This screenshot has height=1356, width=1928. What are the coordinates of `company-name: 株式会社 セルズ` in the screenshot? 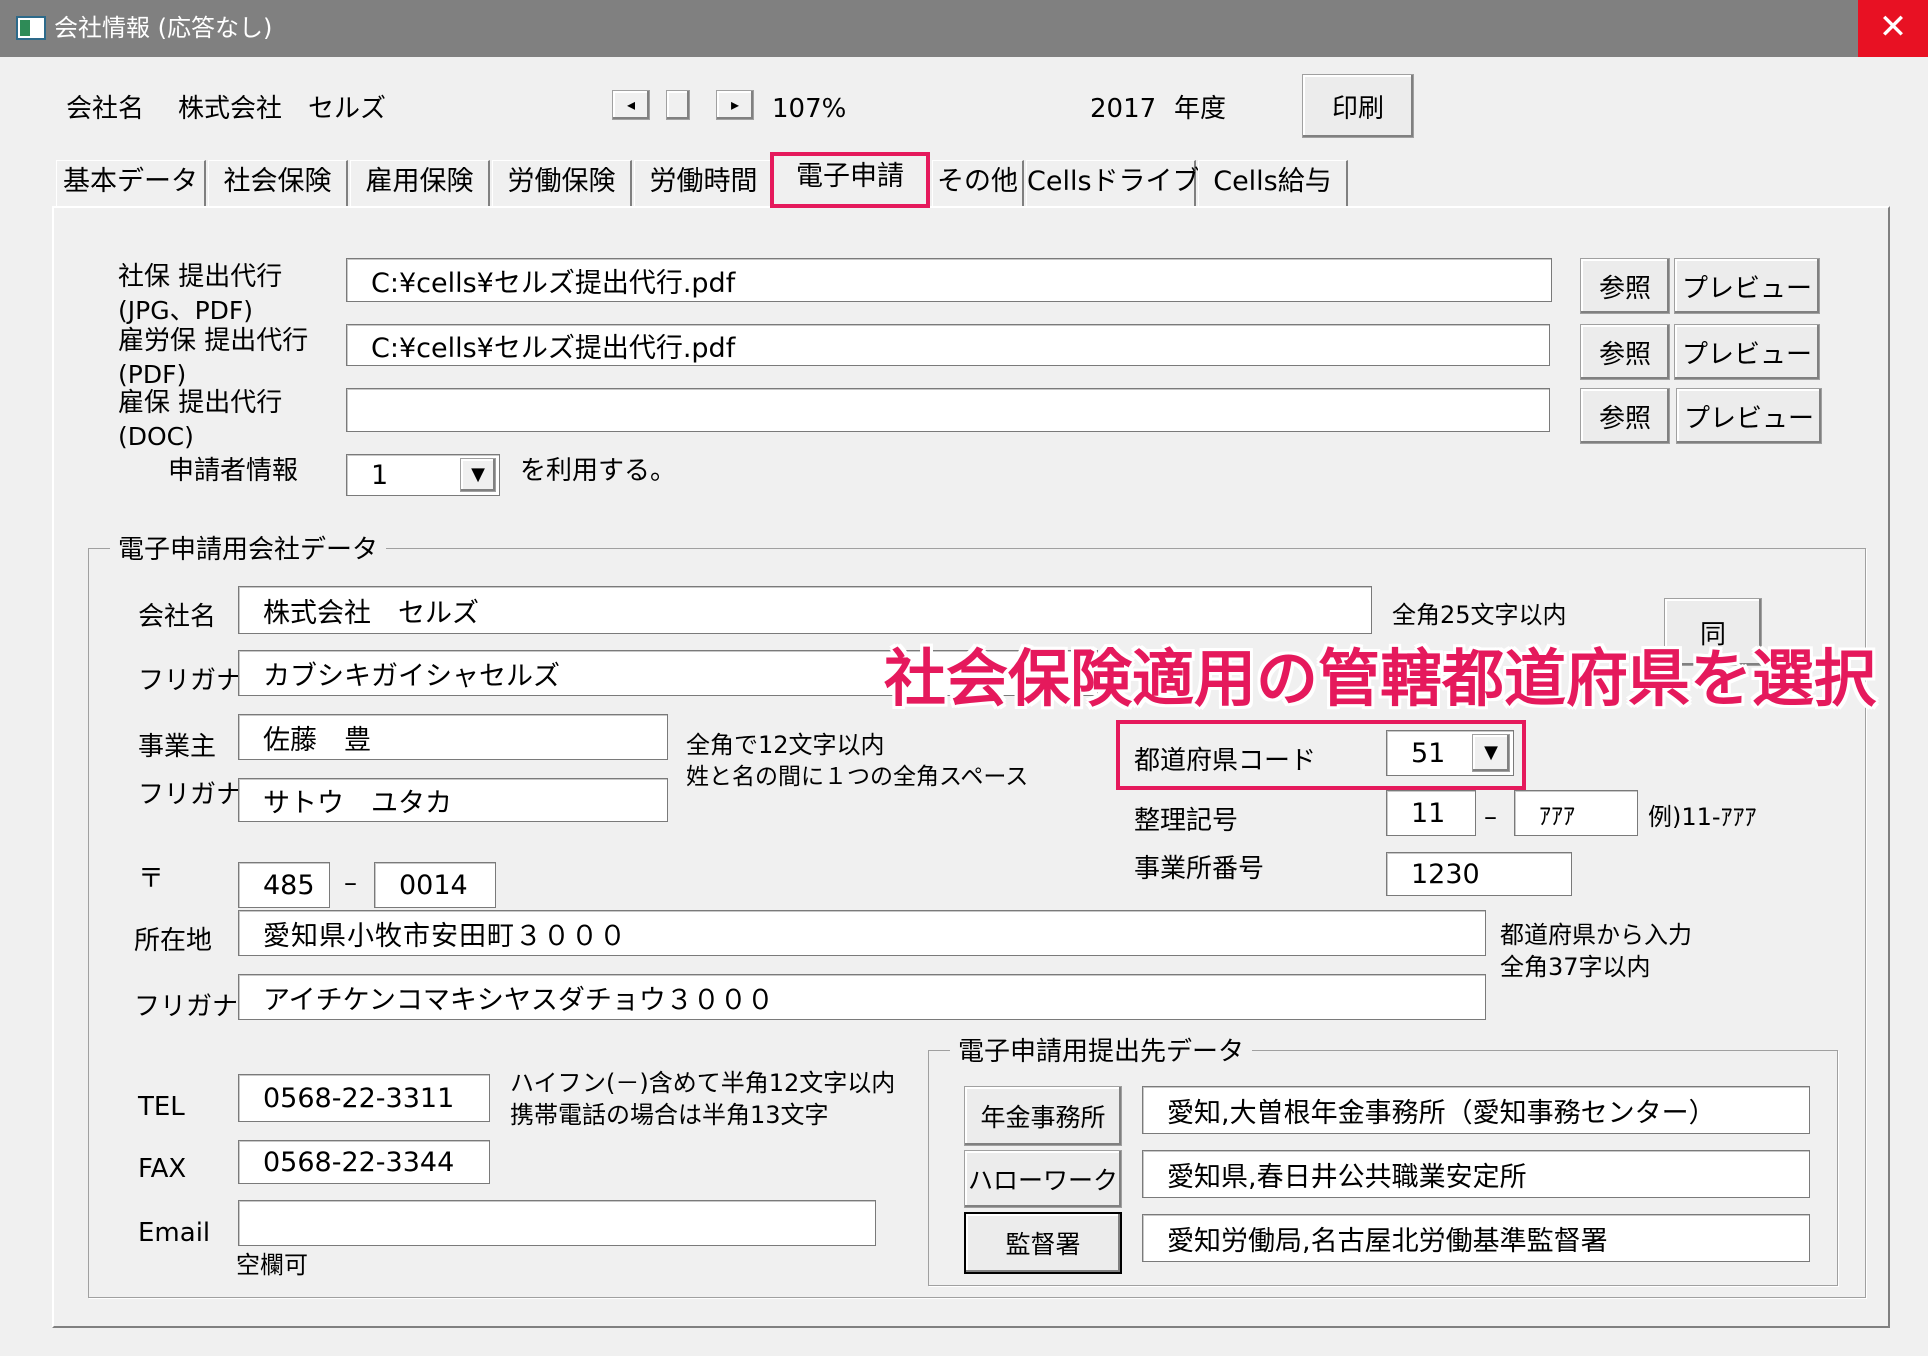 It's located at (282, 109).